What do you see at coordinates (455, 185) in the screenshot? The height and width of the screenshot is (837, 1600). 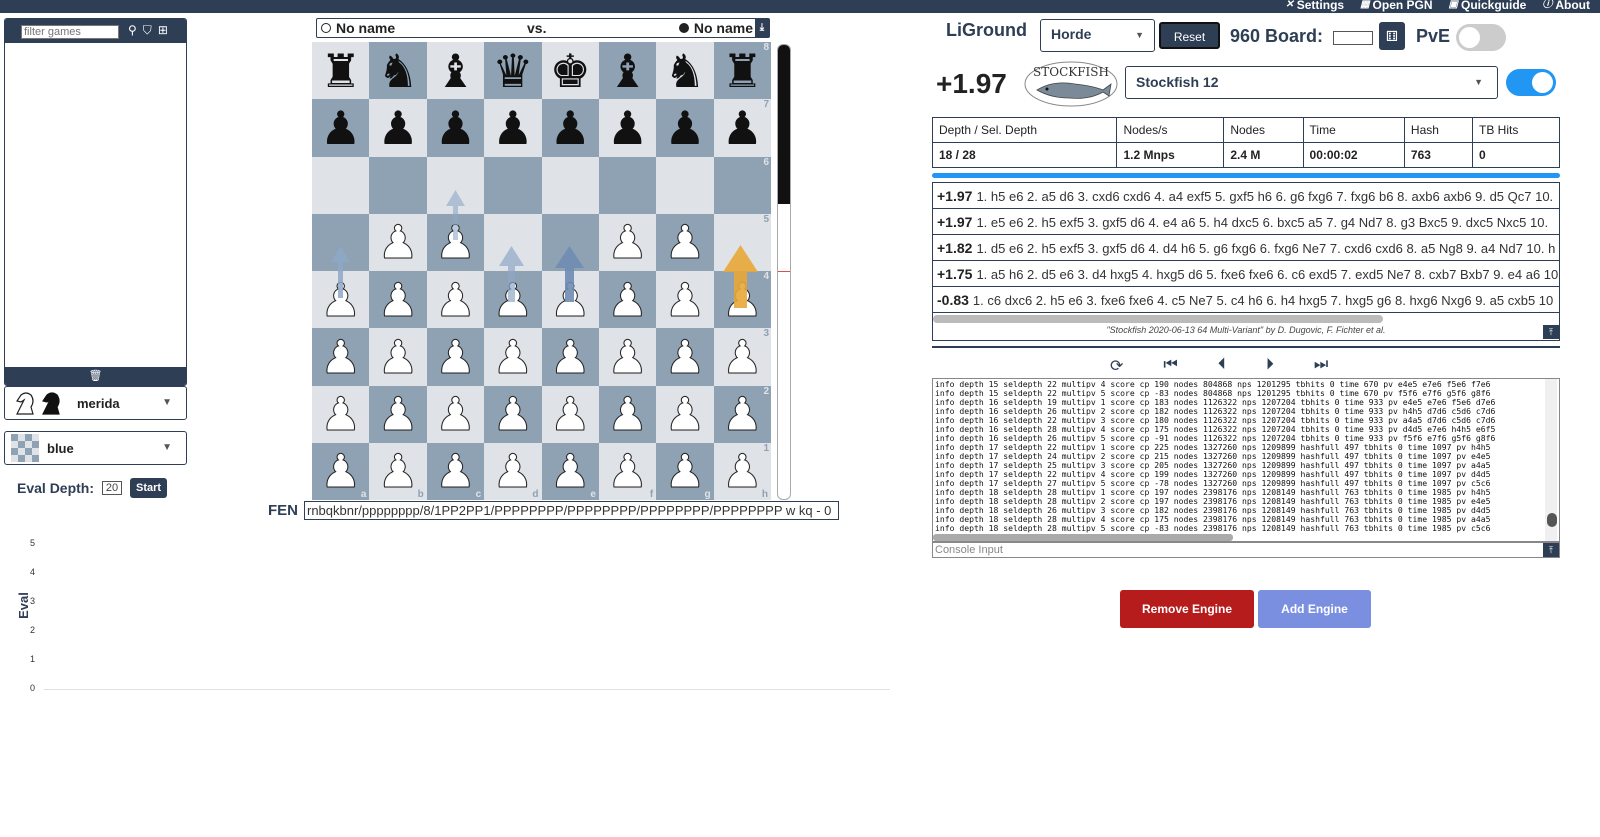 I see `square-c6` at bounding box center [455, 185].